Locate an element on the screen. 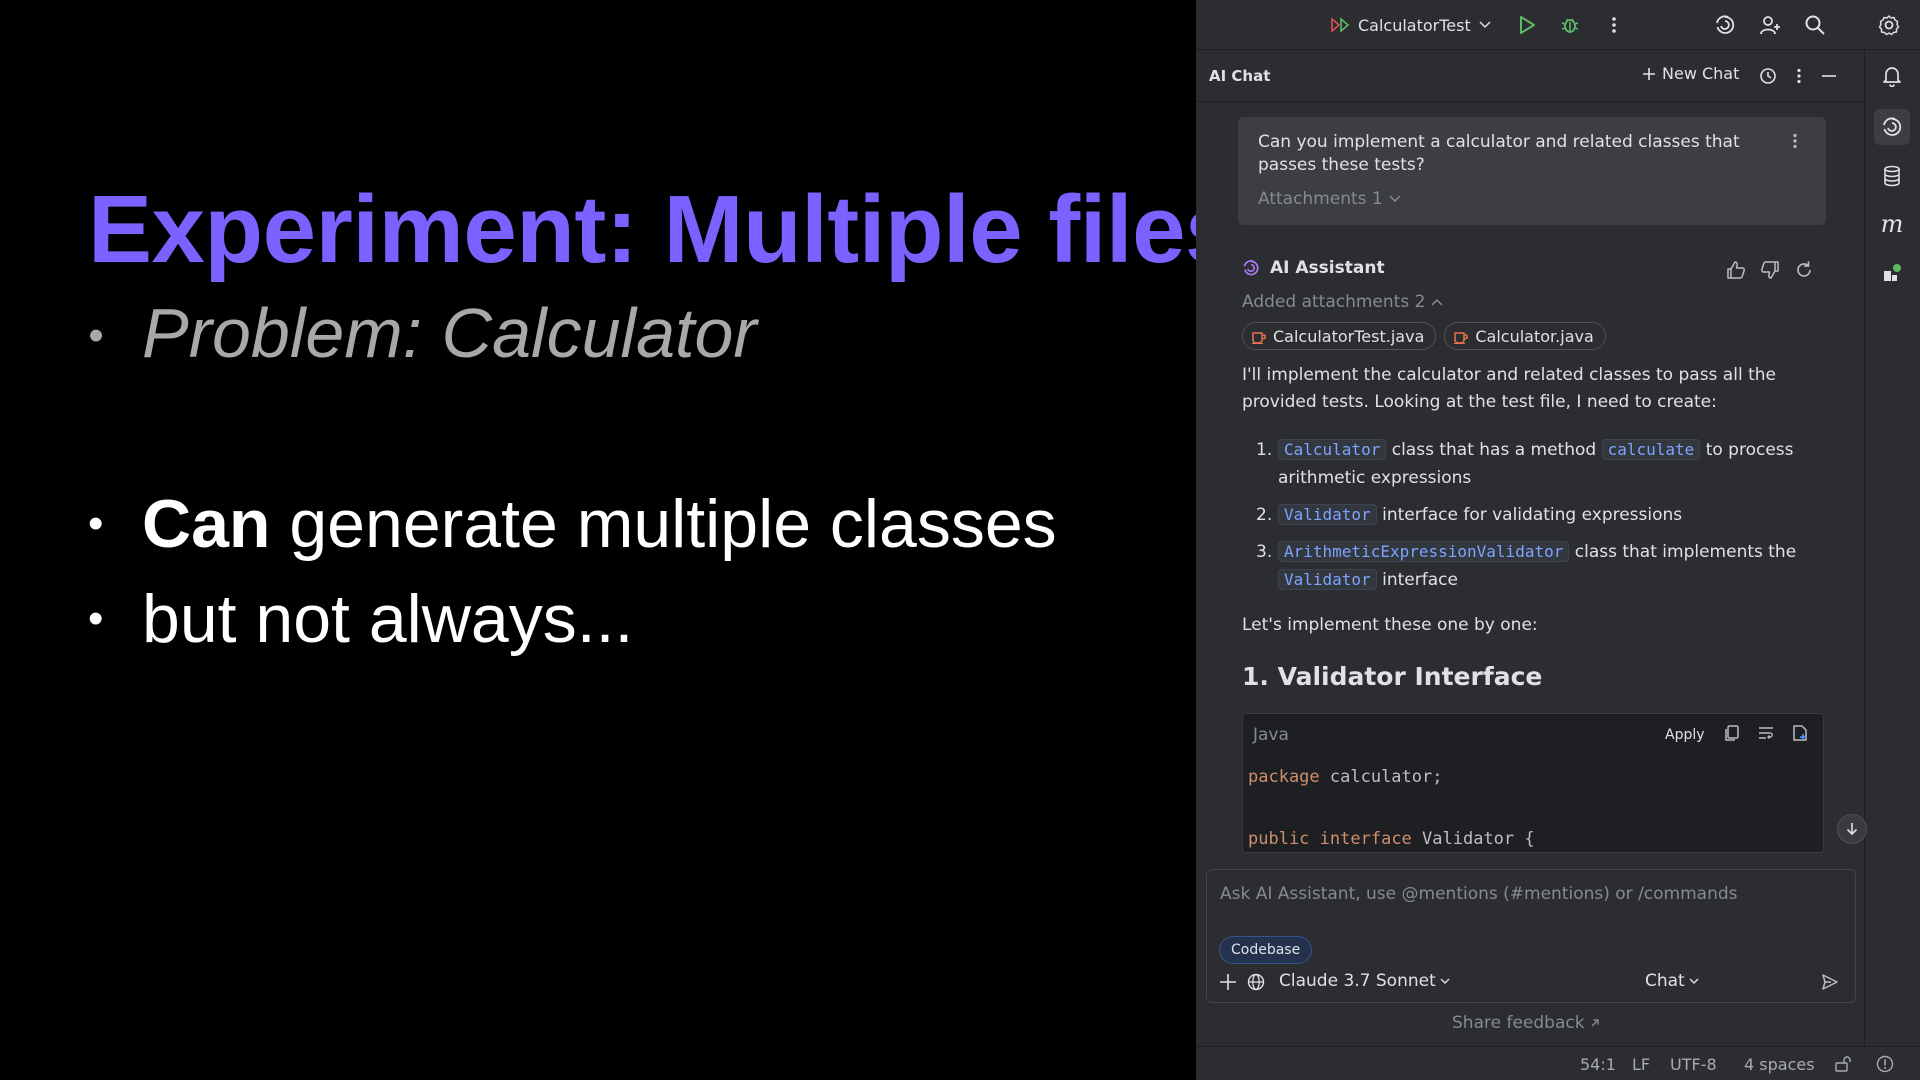 Image resolution: width=1920 pixels, height=1080 pixels. attachments-label: Attachments 1 is located at coordinates (1320, 199).